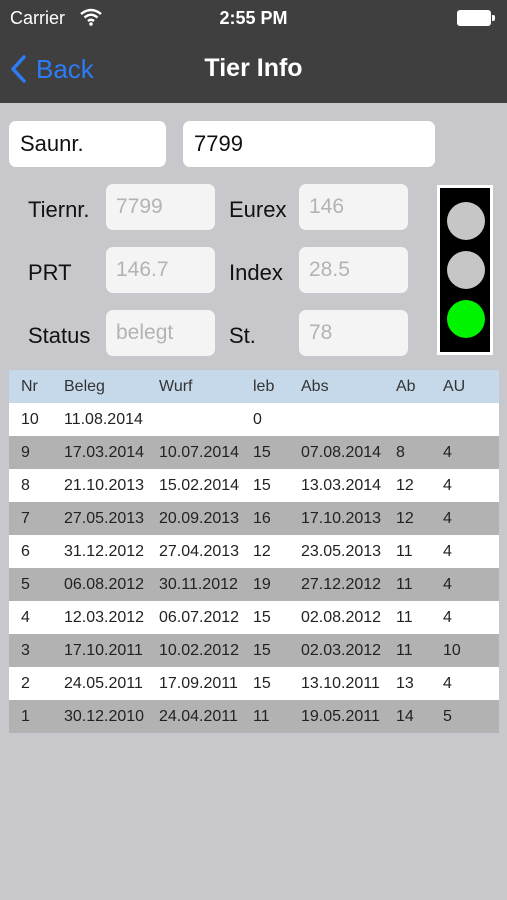  Describe the element at coordinates (59, 335) in the screenshot. I see `status-label: Status` at that location.